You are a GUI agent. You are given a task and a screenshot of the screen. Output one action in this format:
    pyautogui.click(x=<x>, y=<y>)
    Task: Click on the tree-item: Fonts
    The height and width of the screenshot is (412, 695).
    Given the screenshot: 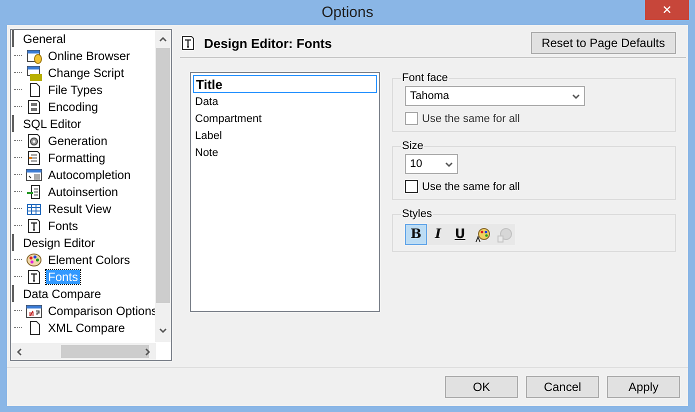 What is the action you would take?
    pyautogui.click(x=63, y=225)
    